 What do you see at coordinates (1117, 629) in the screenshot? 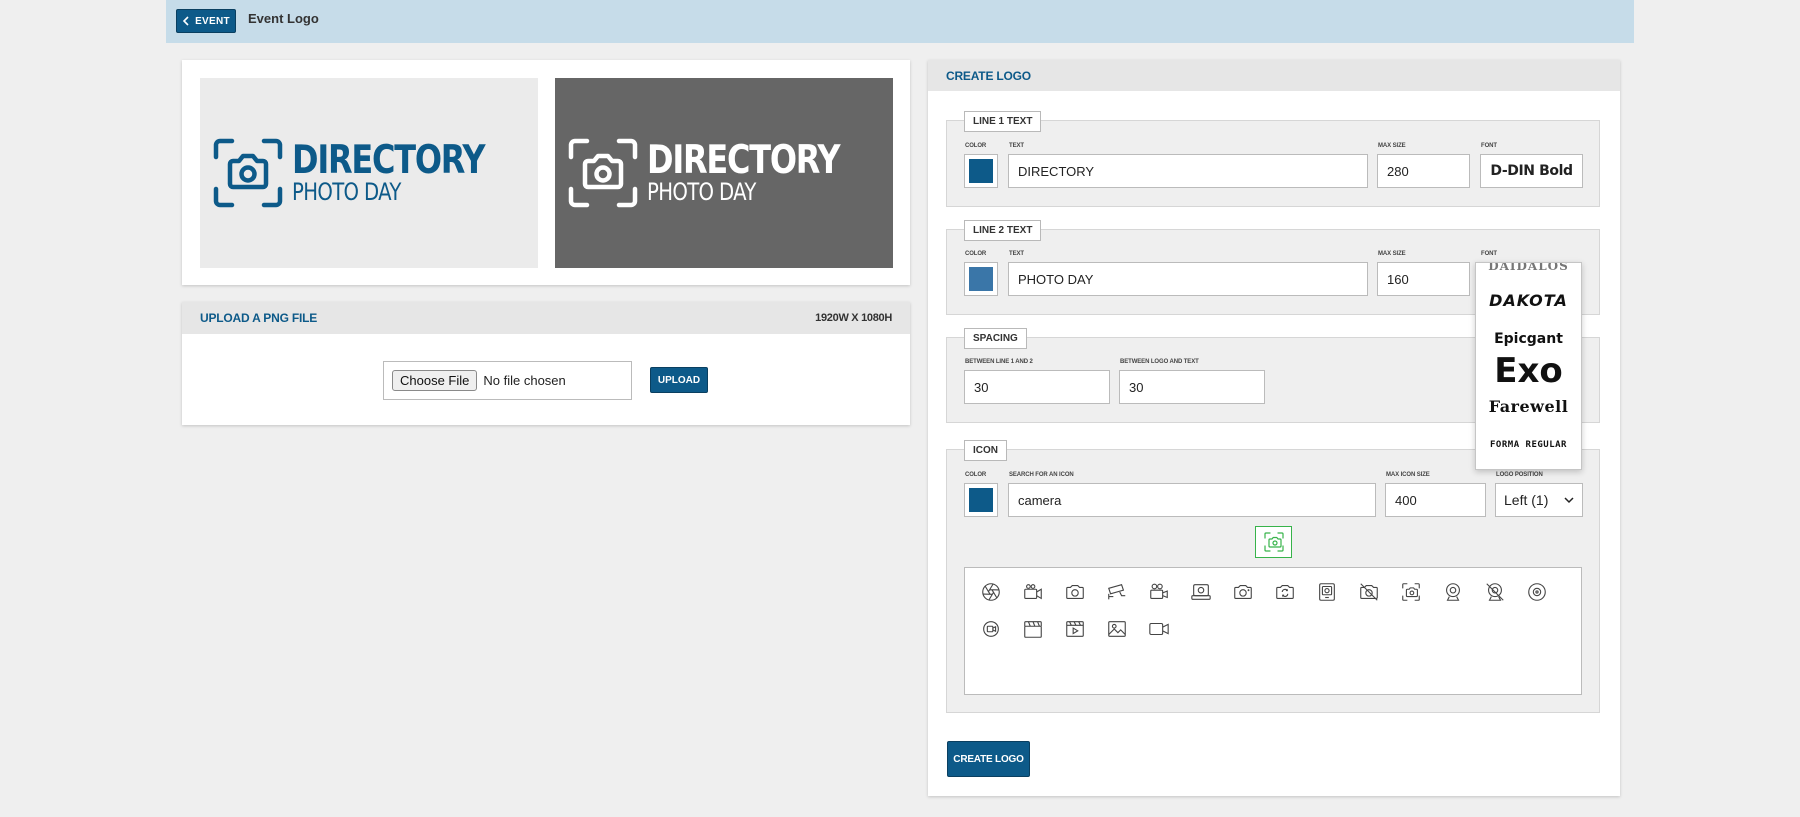
I see `image-icon` at bounding box center [1117, 629].